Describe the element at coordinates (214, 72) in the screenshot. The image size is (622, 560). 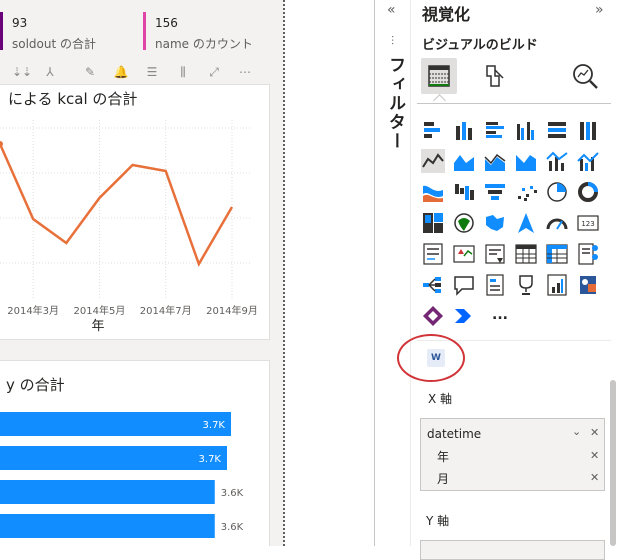
I see `focus-mode-icon: ⤢` at that location.